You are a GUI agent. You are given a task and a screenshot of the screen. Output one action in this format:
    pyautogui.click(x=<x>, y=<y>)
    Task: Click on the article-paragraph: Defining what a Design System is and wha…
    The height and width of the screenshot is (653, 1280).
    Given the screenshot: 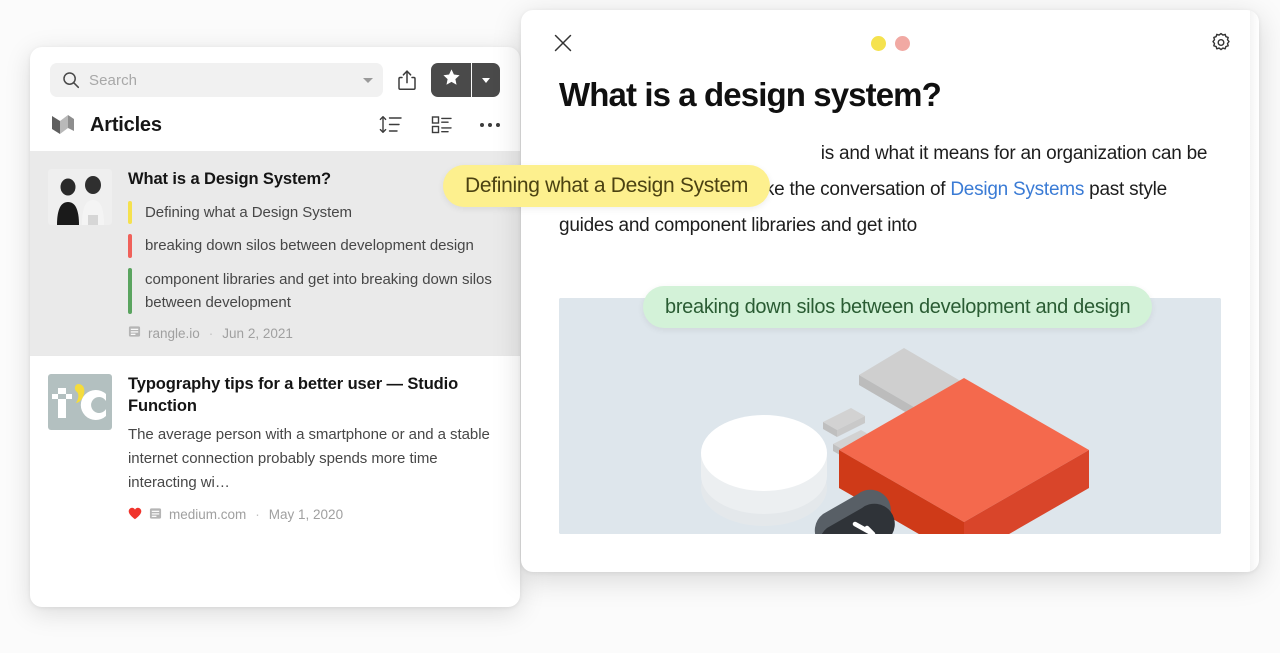 What is the action you would take?
    pyautogui.click(x=890, y=208)
    